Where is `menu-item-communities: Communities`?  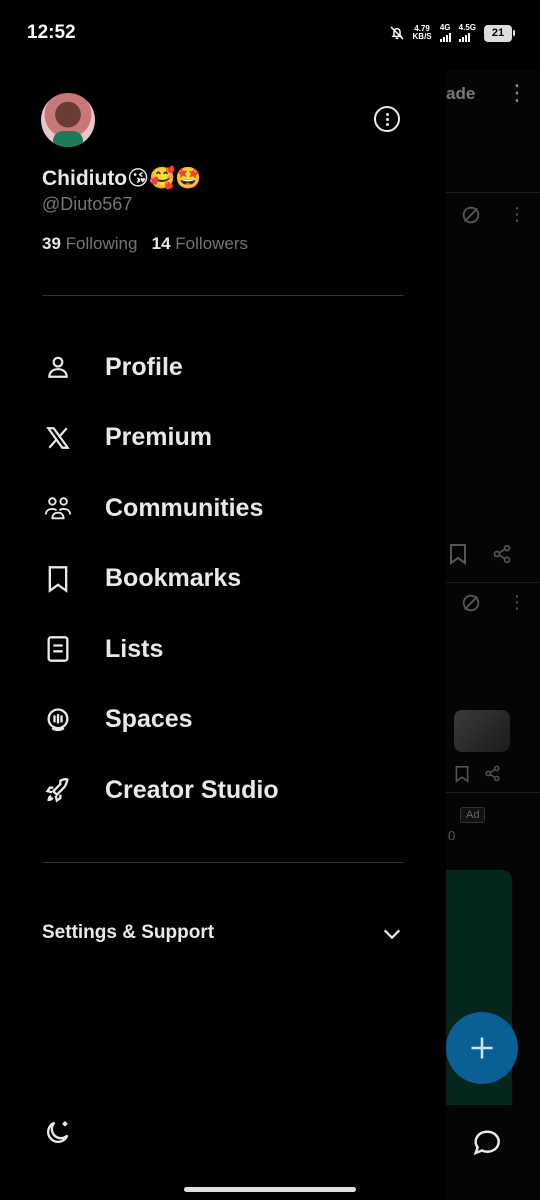 menu-item-communities: Communities is located at coordinates (223, 508).